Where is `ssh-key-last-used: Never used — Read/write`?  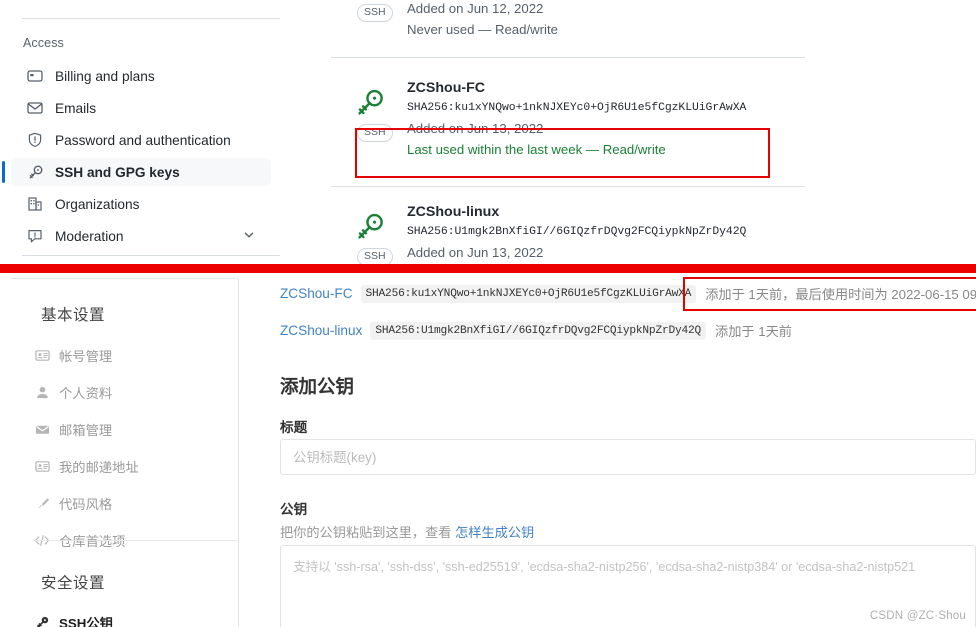
ssh-key-last-used: Never used — Read/write is located at coordinates (482, 29).